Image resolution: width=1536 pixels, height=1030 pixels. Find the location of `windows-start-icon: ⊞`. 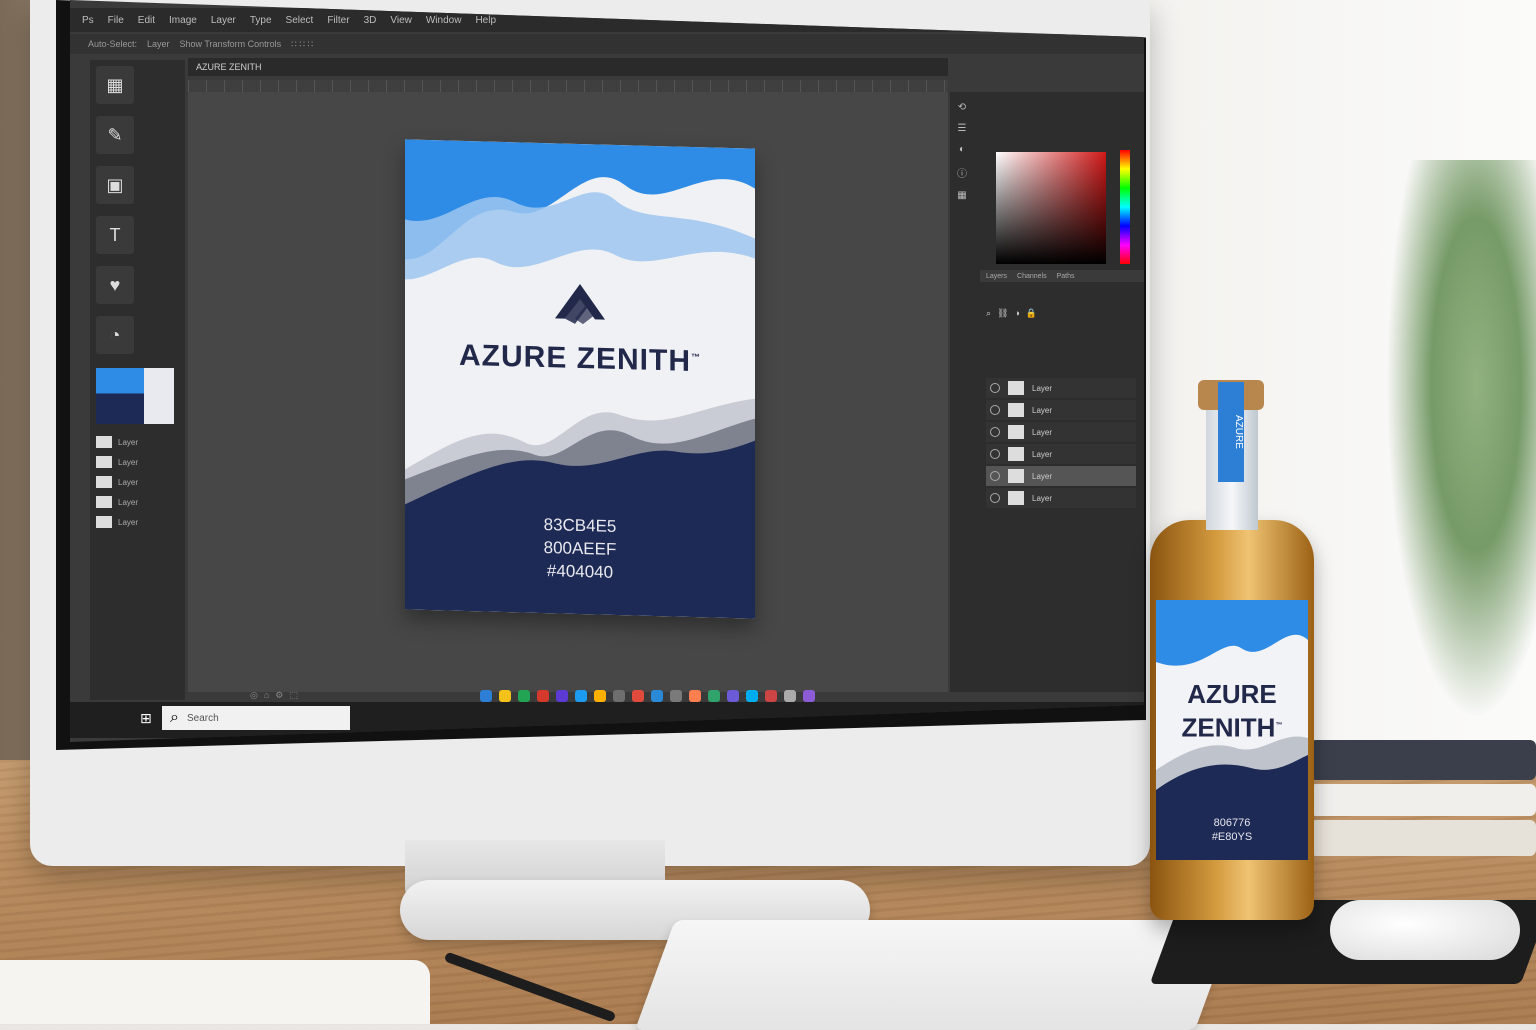

windows-start-icon: ⊞ is located at coordinates (146, 718).